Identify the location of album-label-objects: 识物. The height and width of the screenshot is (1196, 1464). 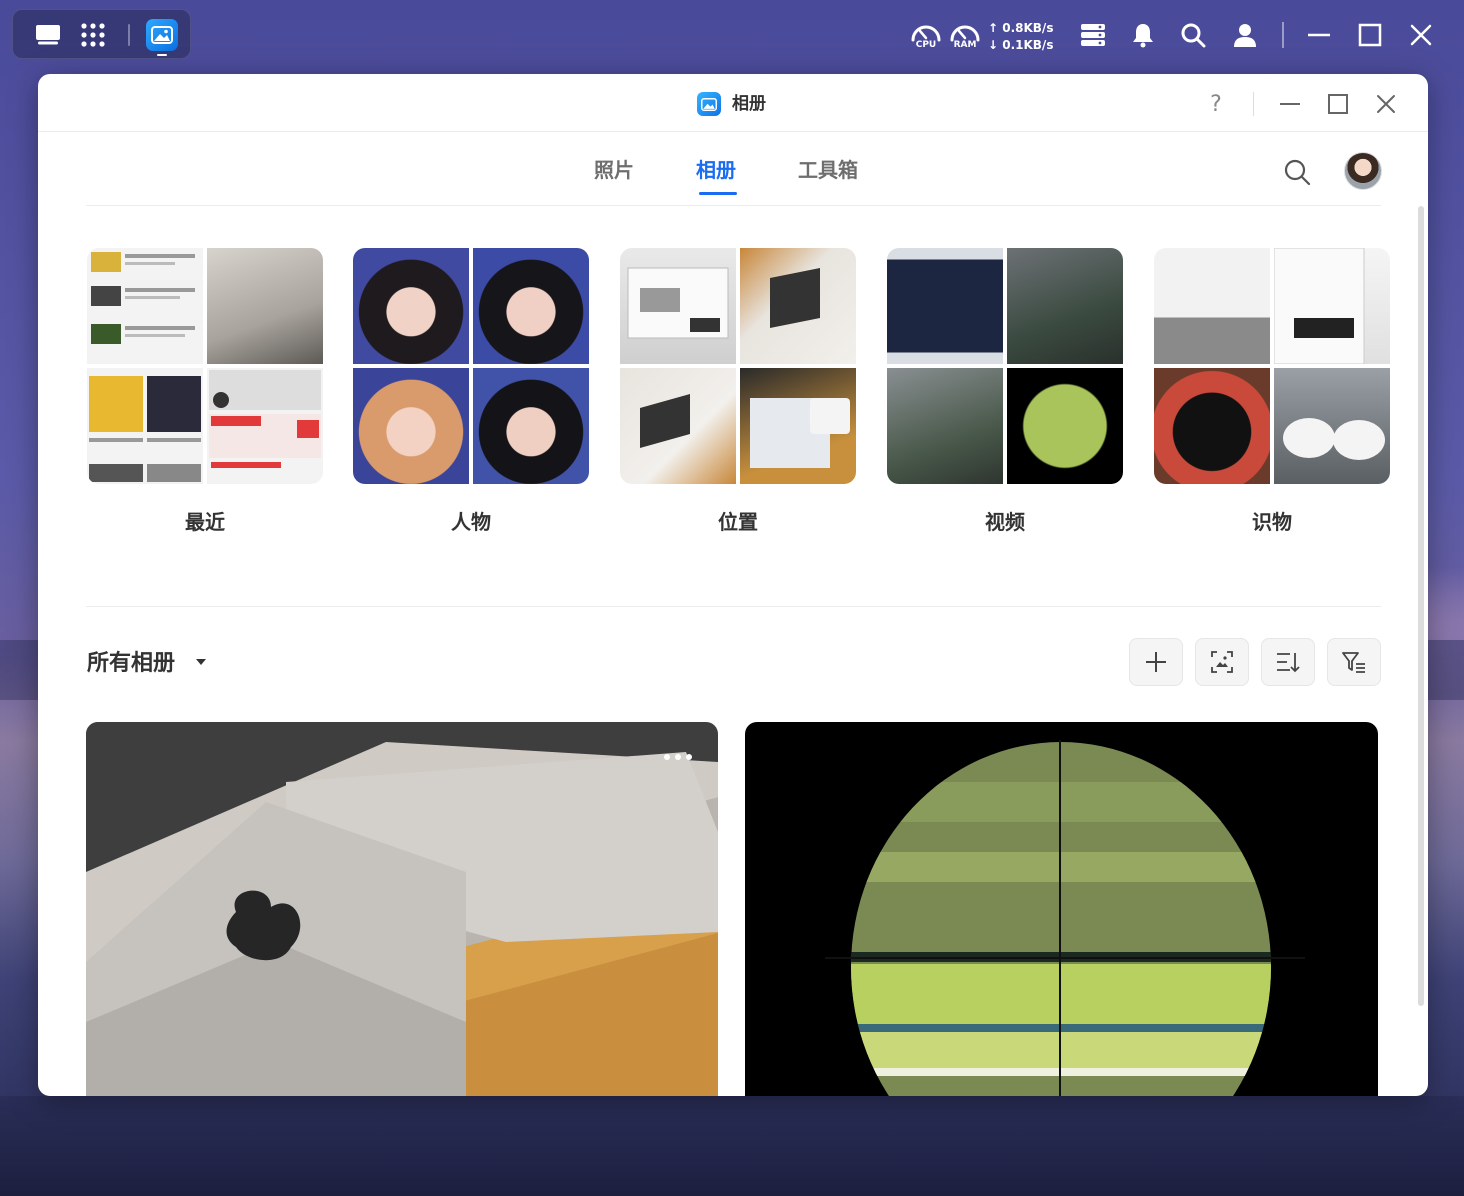
(1272, 522).